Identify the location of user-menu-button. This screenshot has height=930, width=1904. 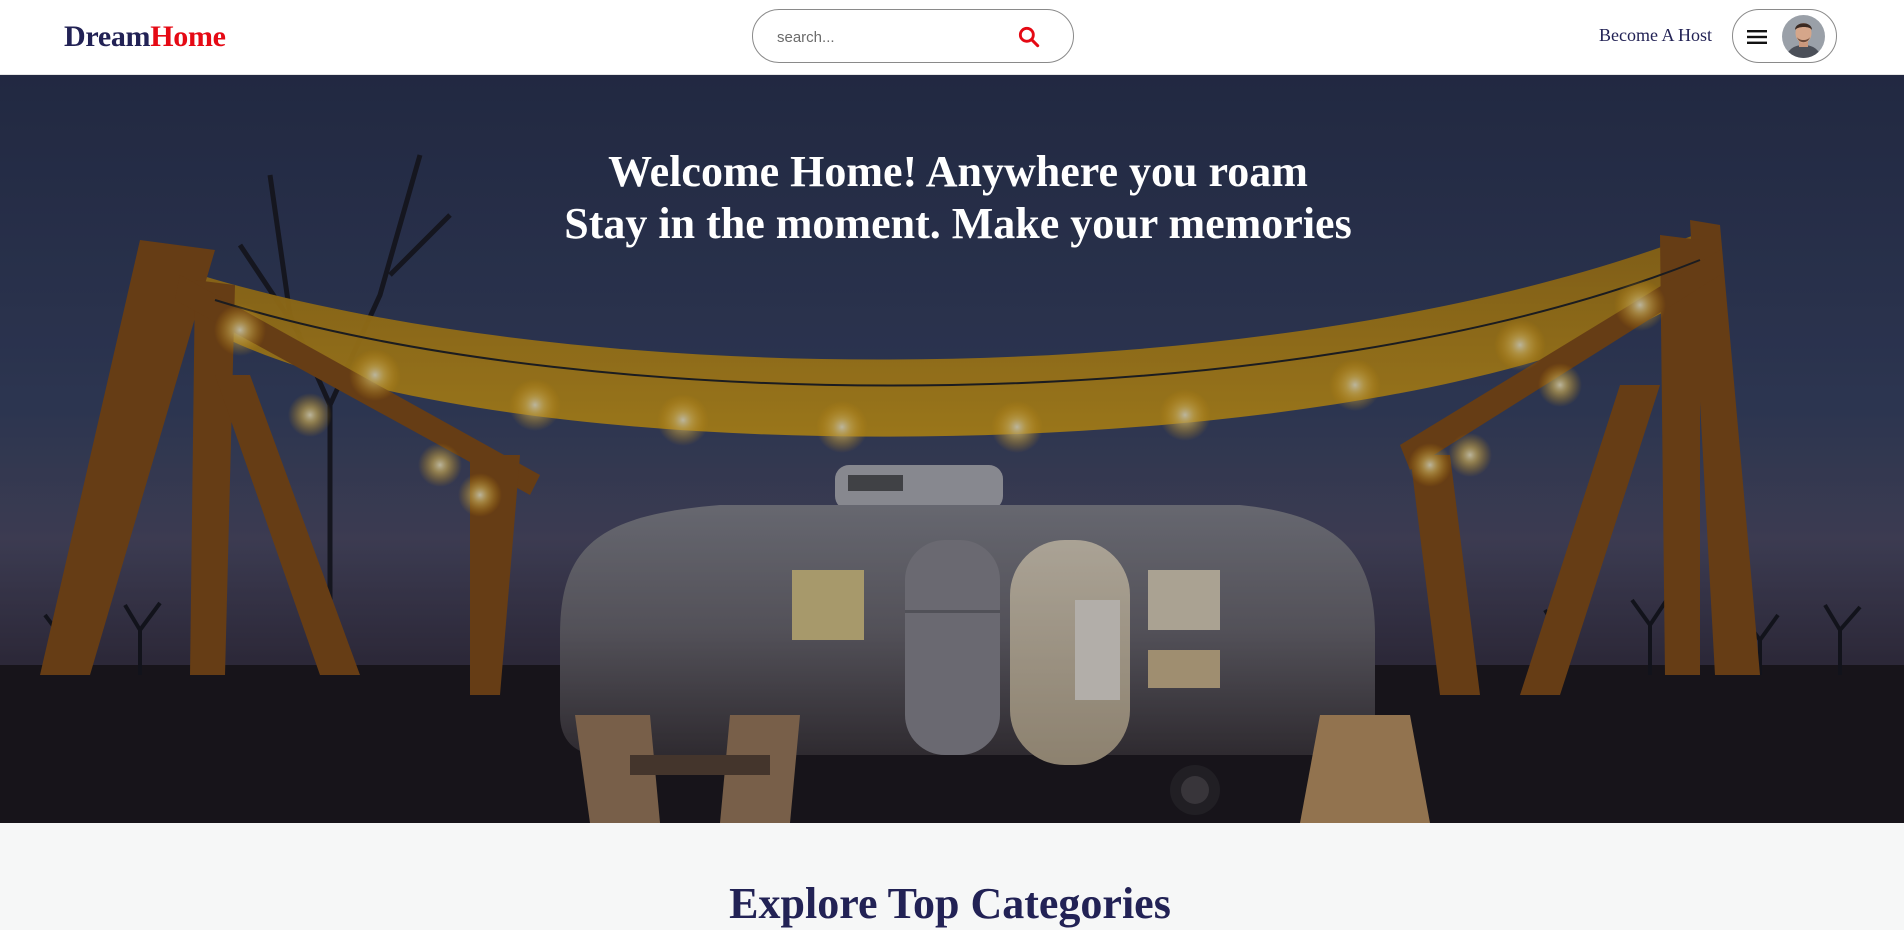
(1784, 36).